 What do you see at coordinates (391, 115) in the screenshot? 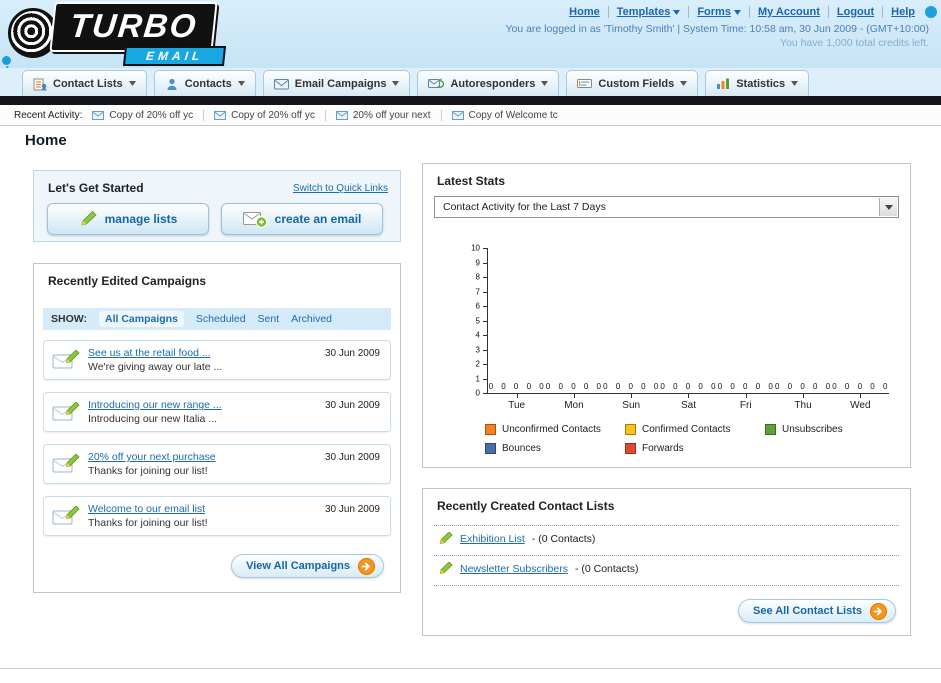
I see `recent-activity-item-label: 20% off your next` at bounding box center [391, 115].